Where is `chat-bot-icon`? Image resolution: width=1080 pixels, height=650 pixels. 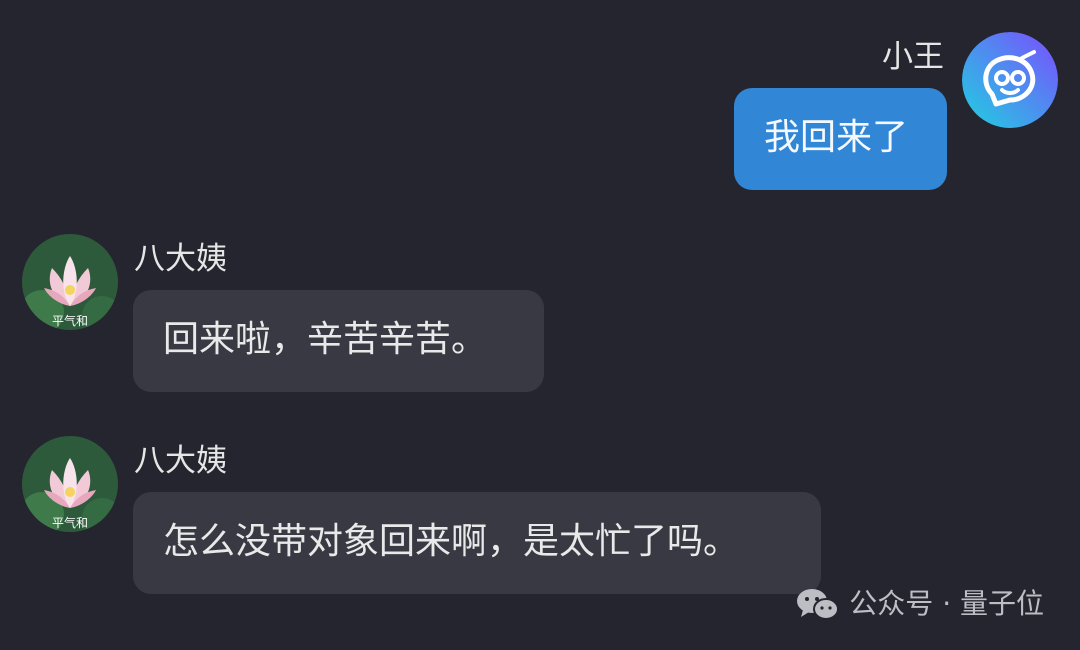
chat-bot-icon is located at coordinates (1010, 80).